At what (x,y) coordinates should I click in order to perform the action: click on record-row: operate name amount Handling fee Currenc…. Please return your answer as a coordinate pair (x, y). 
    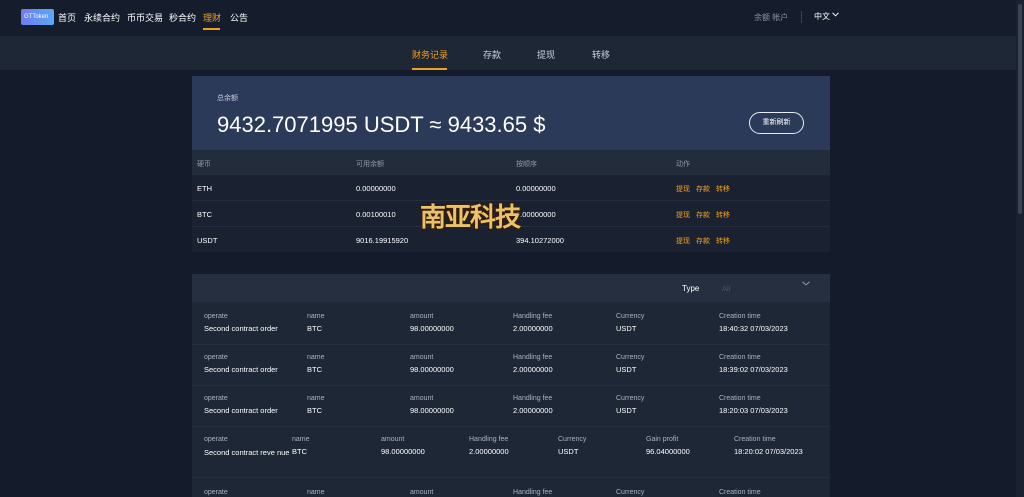
    Looking at the image, I should click on (511, 488).